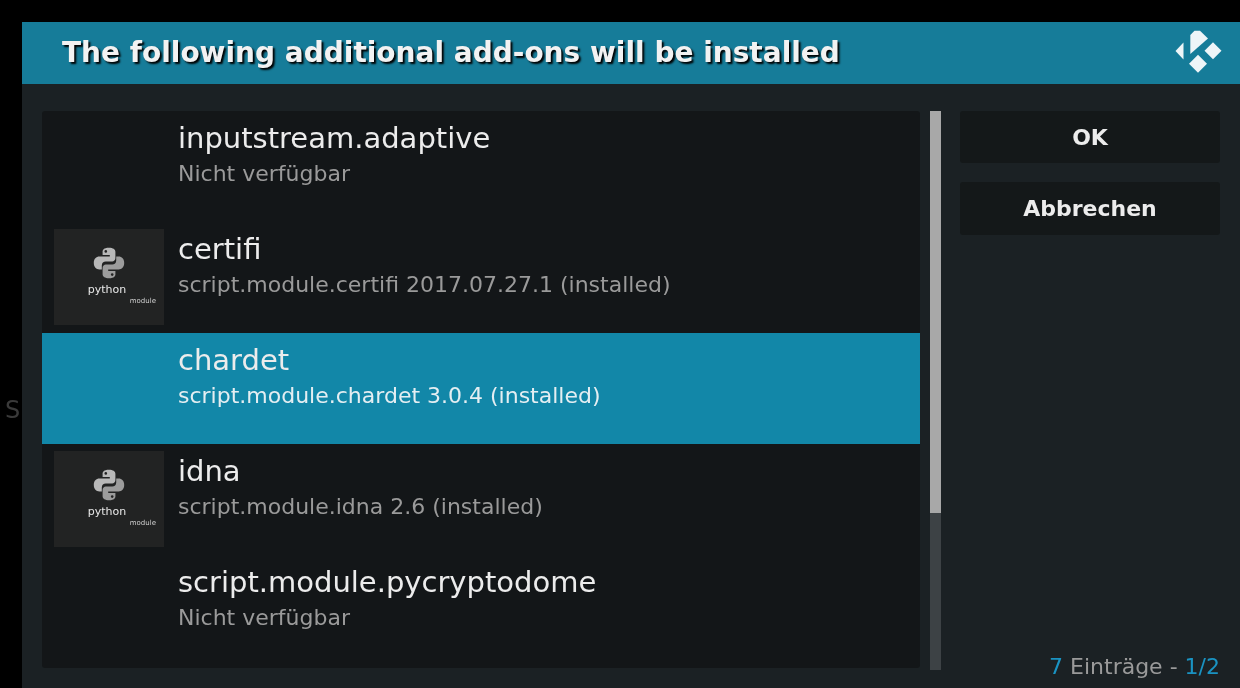 Image resolution: width=1240 pixels, height=688 pixels. What do you see at coordinates (424, 285) in the screenshot?
I see `addon-detail: script.module.certifi 2017.07.27.1 (installed)` at bounding box center [424, 285].